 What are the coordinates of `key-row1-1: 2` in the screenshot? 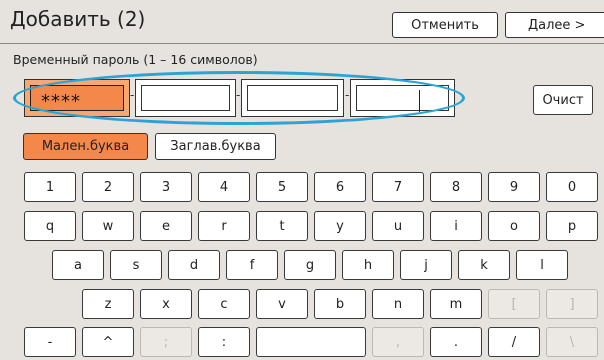 It's located at (108, 187).